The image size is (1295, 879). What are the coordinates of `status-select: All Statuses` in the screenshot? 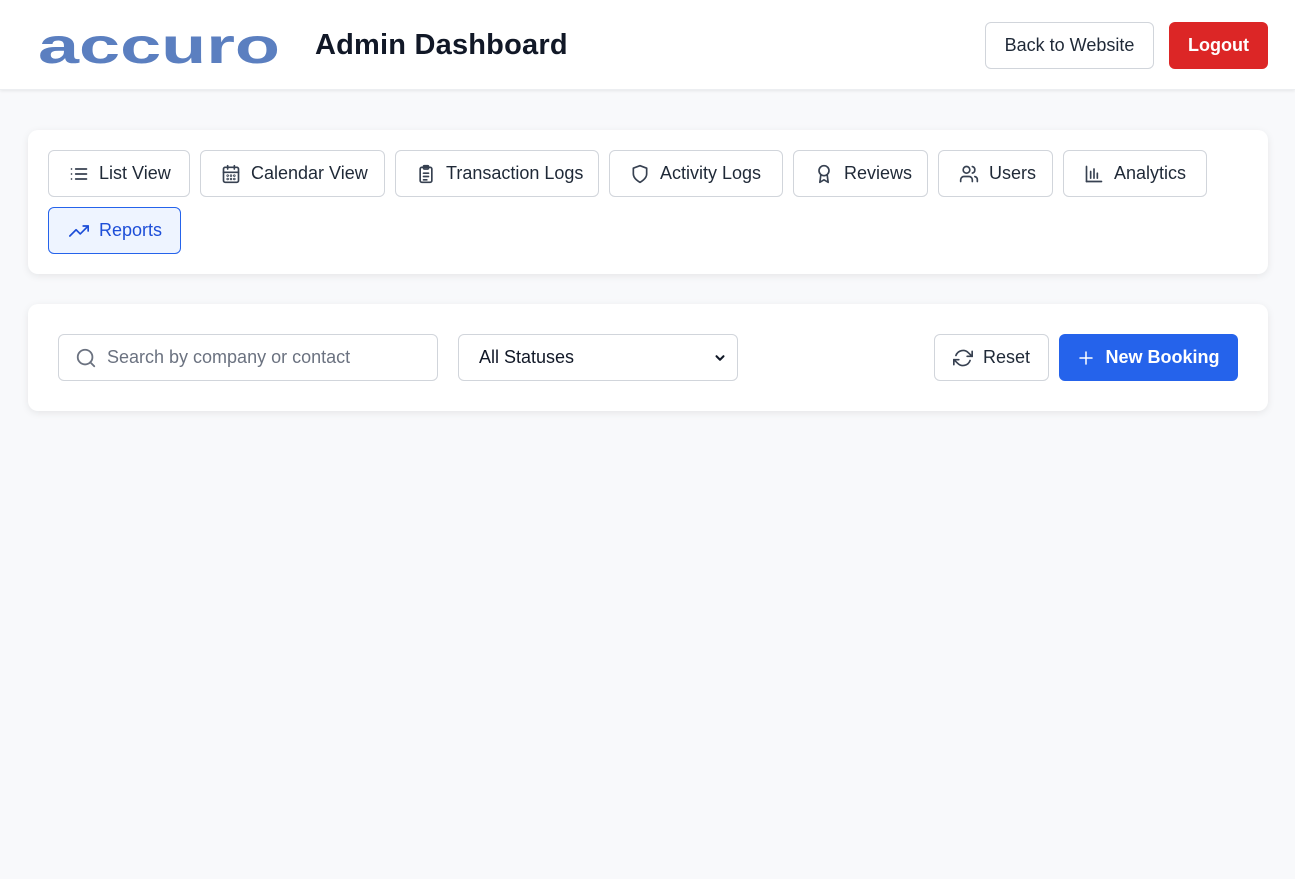 It's located at (598, 357).